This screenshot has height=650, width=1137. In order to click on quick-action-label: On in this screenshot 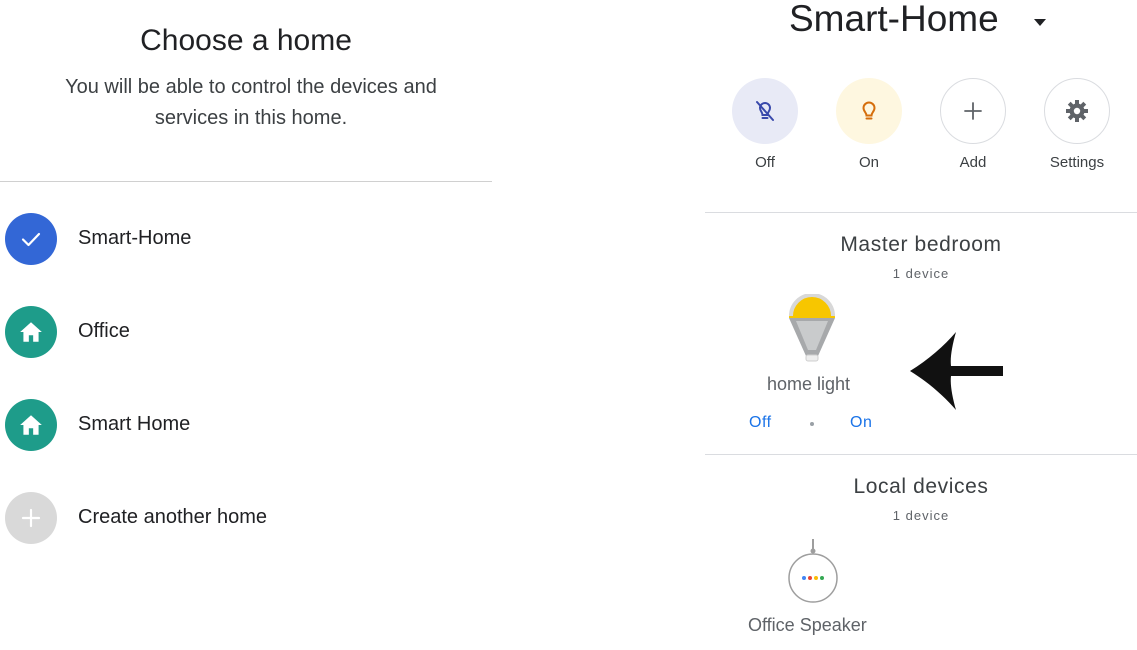, I will do `click(868, 162)`.